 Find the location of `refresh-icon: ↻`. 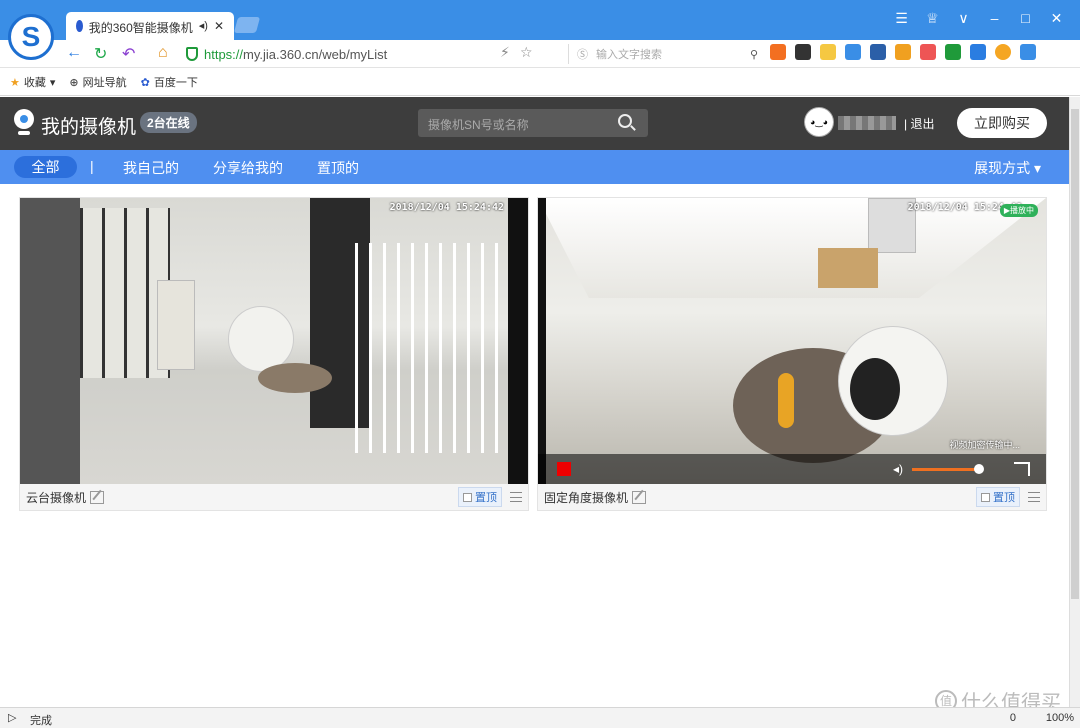

refresh-icon: ↻ is located at coordinates (100, 54).